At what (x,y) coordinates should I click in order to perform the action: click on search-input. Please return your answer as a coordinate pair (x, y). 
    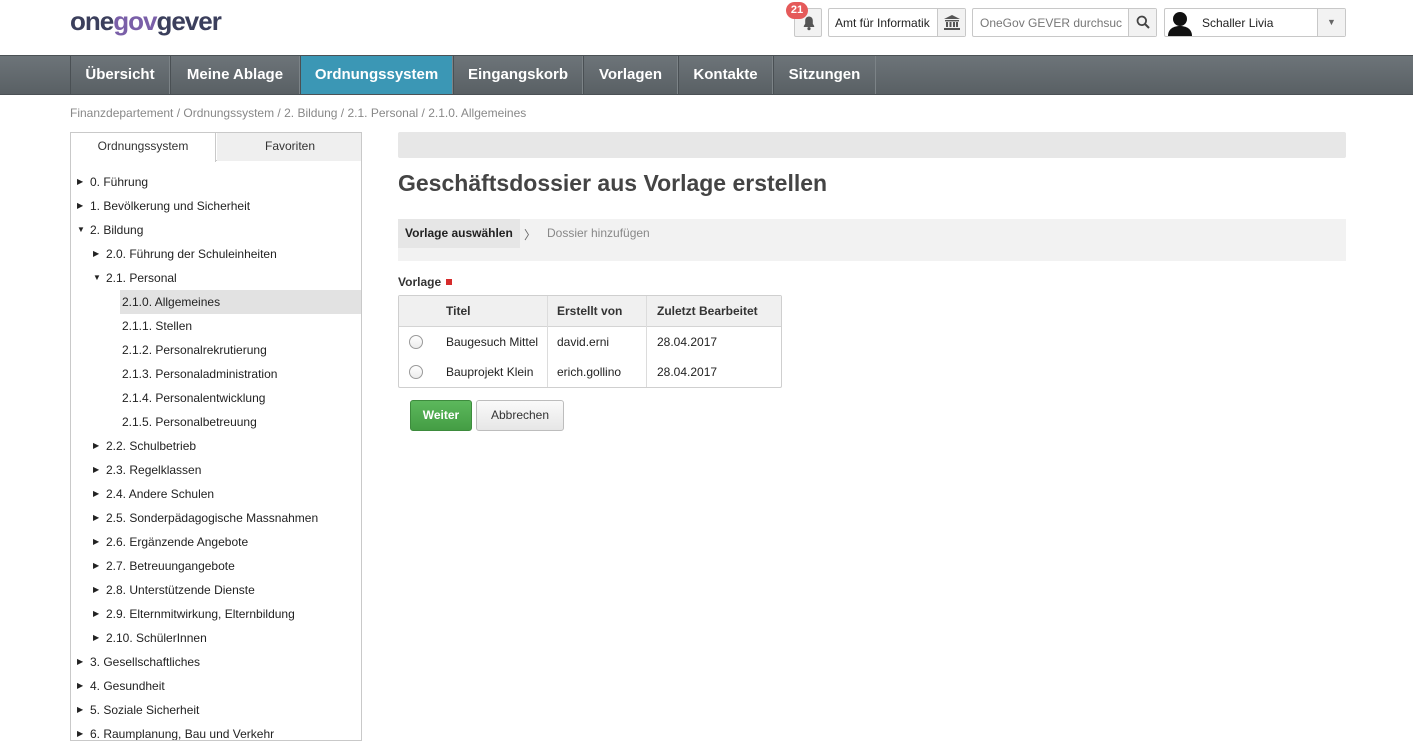
    Looking at the image, I should click on (1051, 22).